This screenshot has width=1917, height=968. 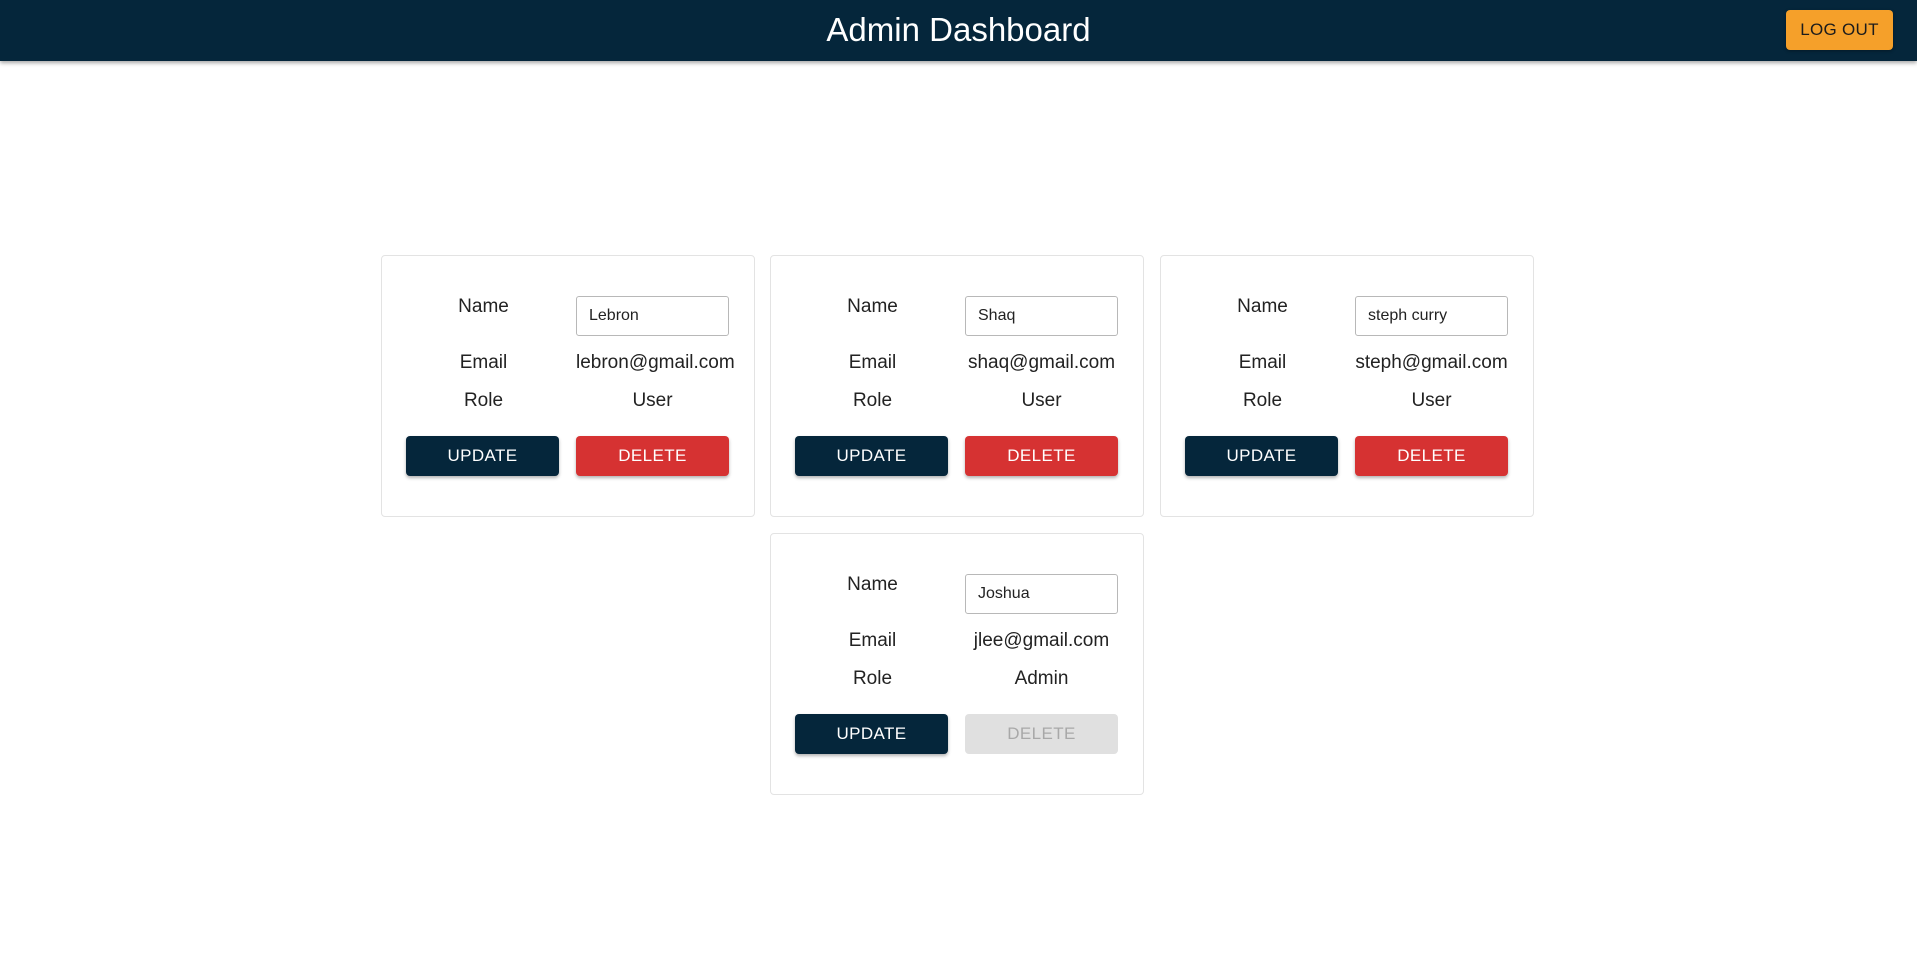 What do you see at coordinates (655, 362) in the screenshot?
I see `email-value: lebron@gmail.com` at bounding box center [655, 362].